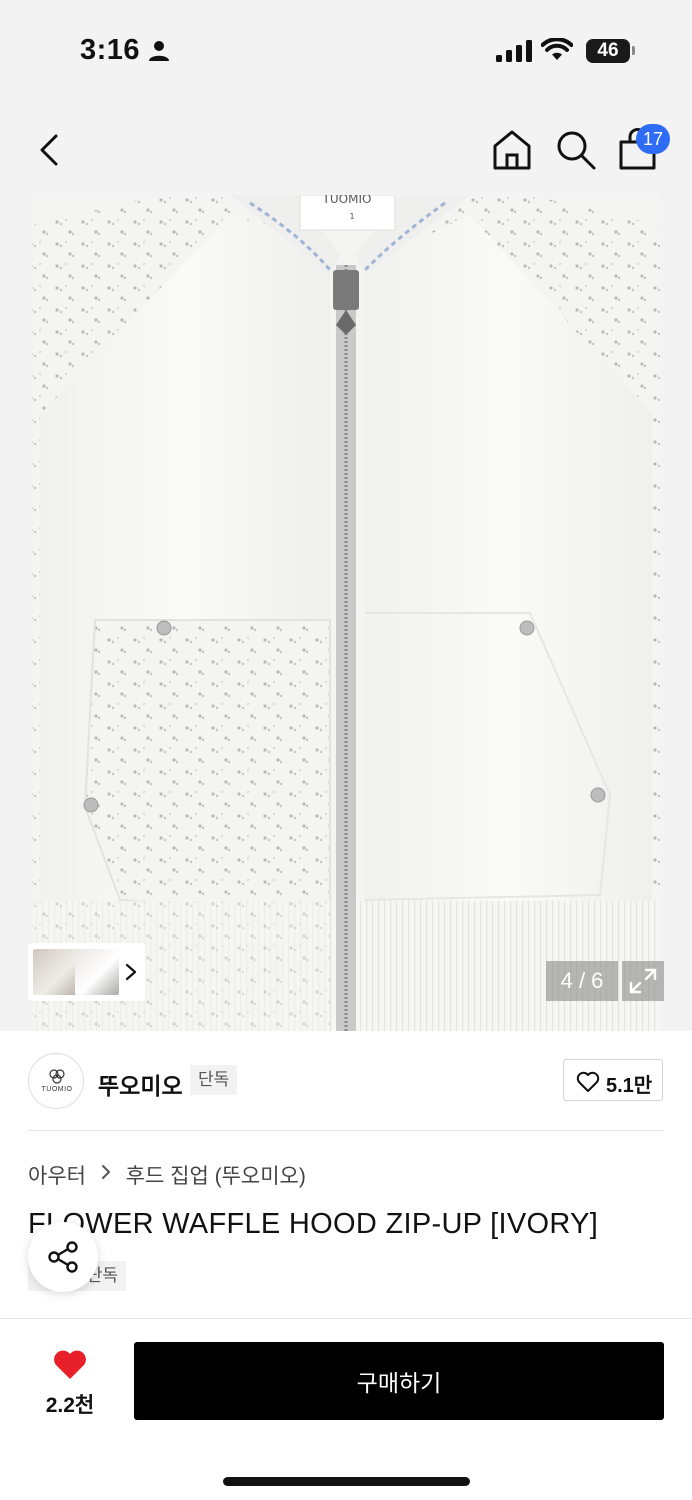 Image resolution: width=692 pixels, height=1500 pixels. I want to click on expand-icon, so click(643, 981).